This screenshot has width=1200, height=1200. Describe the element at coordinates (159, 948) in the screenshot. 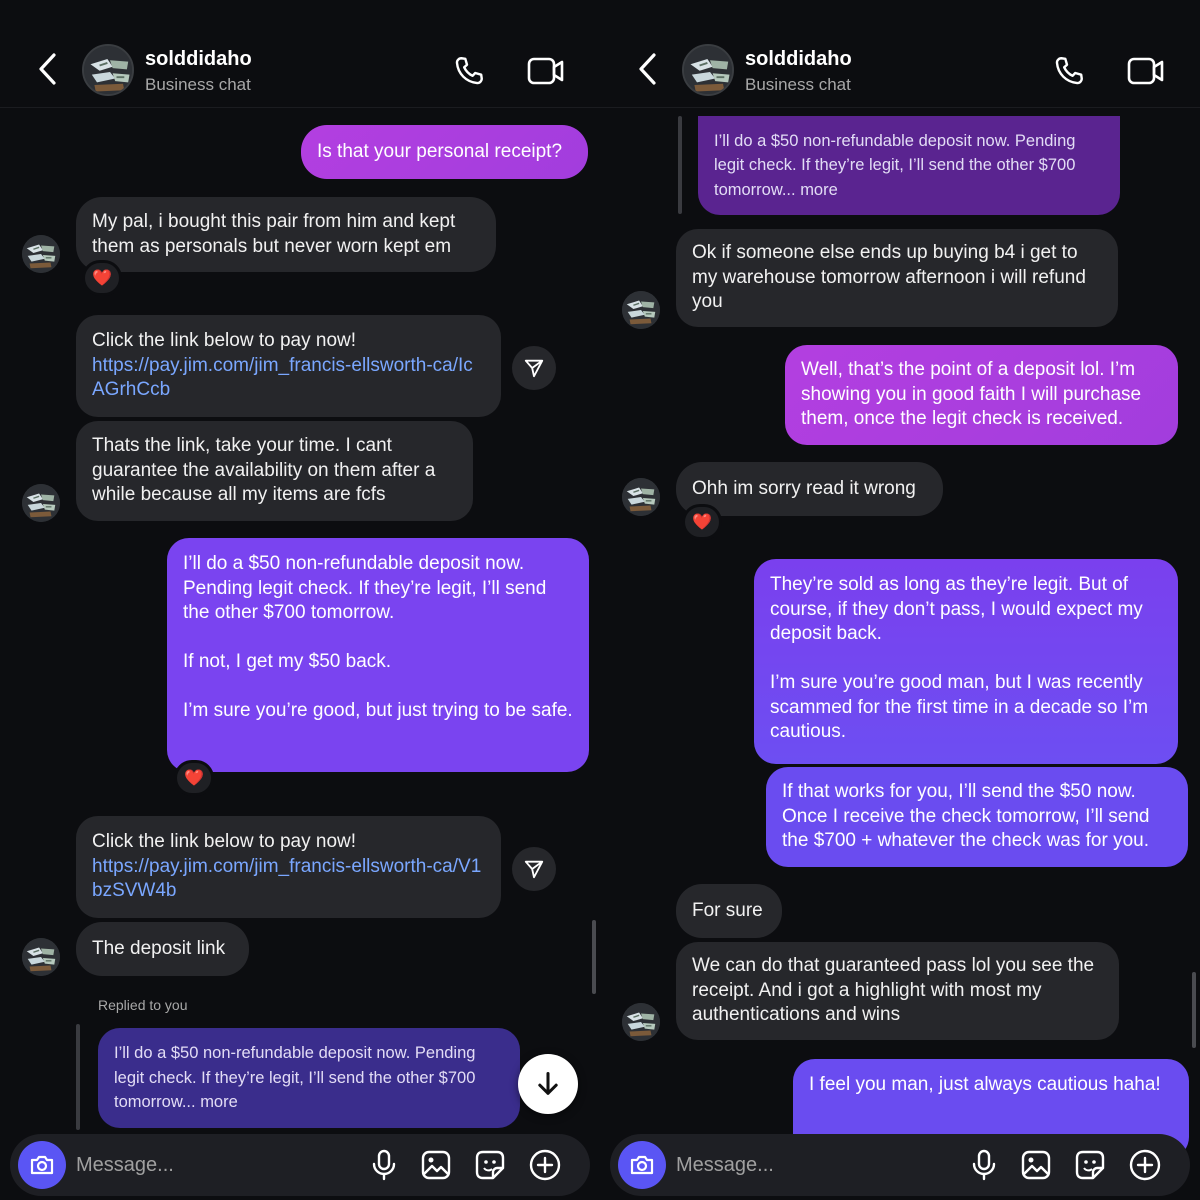

I see `message-text: The deposit link` at that location.